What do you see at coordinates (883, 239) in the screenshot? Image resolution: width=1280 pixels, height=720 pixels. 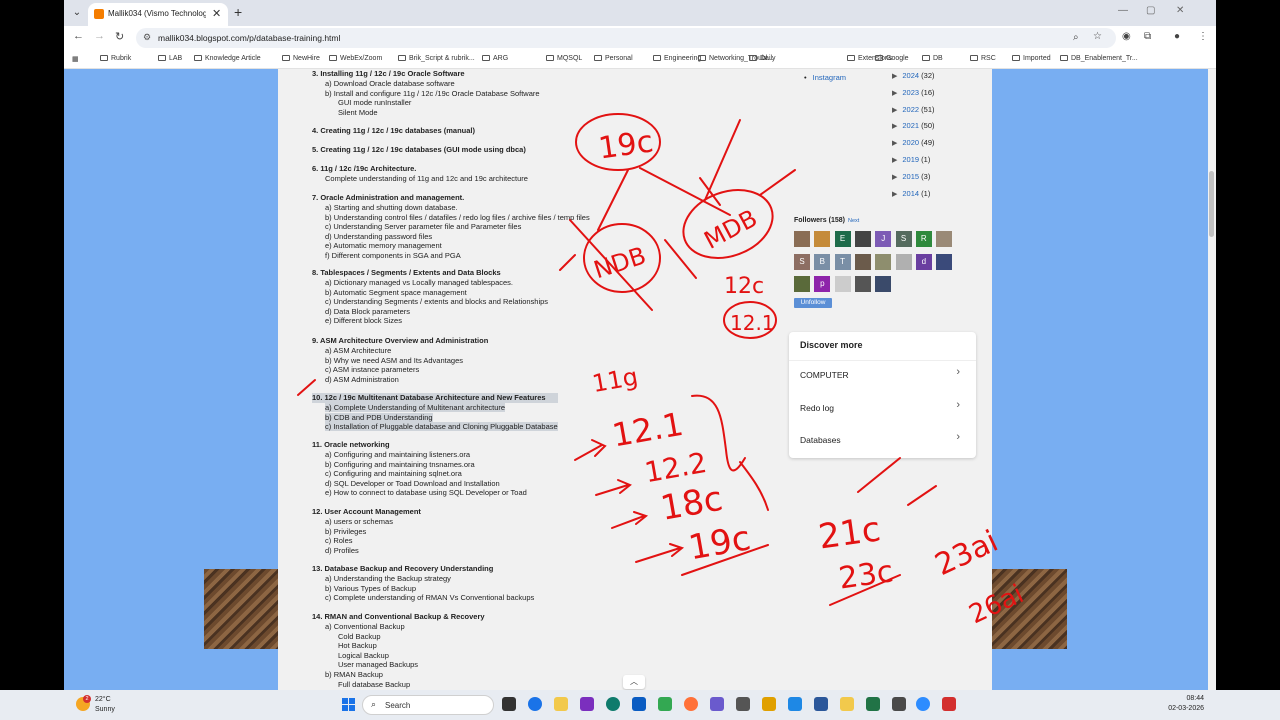 I see `follower-avatar: J` at bounding box center [883, 239].